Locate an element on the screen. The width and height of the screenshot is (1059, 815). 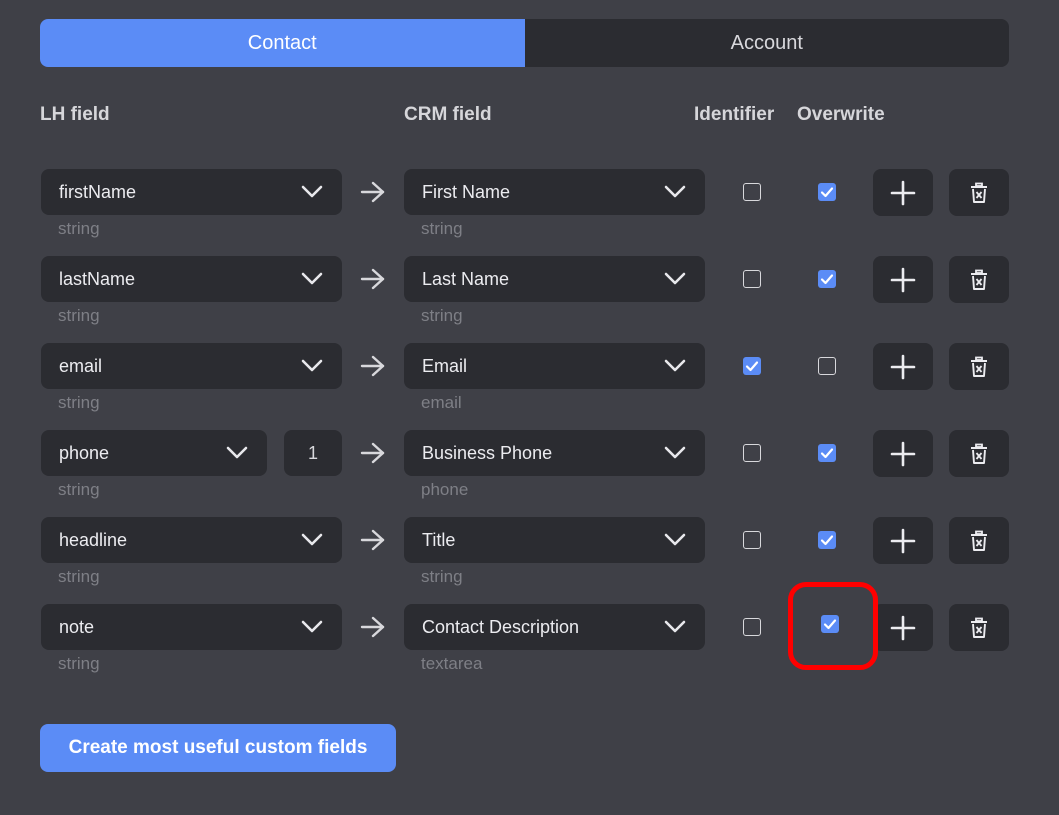
mapping-row: headline string Title string is located at coordinates (529, 557).